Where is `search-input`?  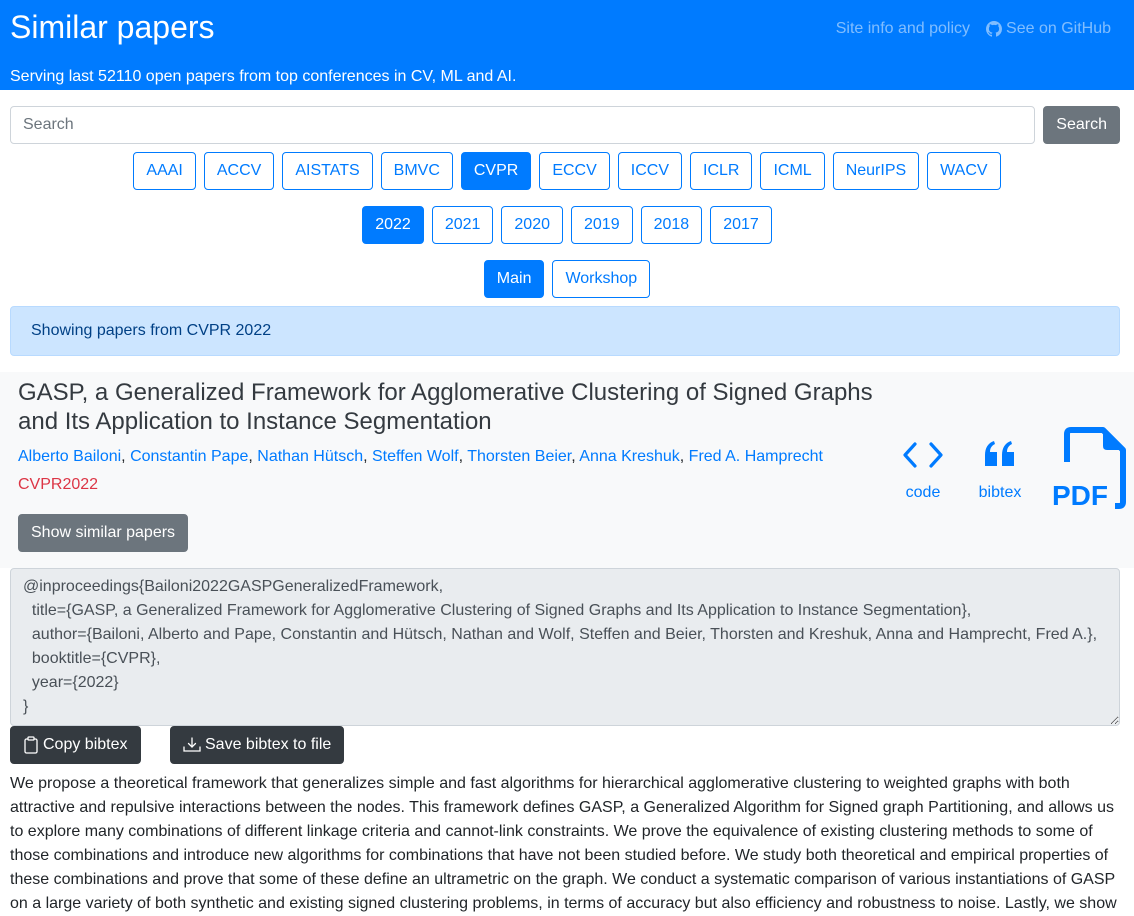 search-input is located at coordinates (523, 125).